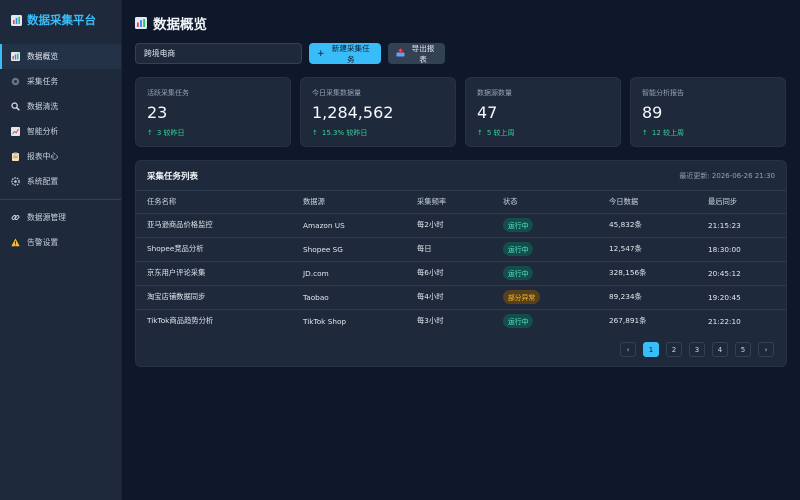 The width and height of the screenshot is (800, 500). I want to click on task-today-count: 45,832条, so click(647, 225).